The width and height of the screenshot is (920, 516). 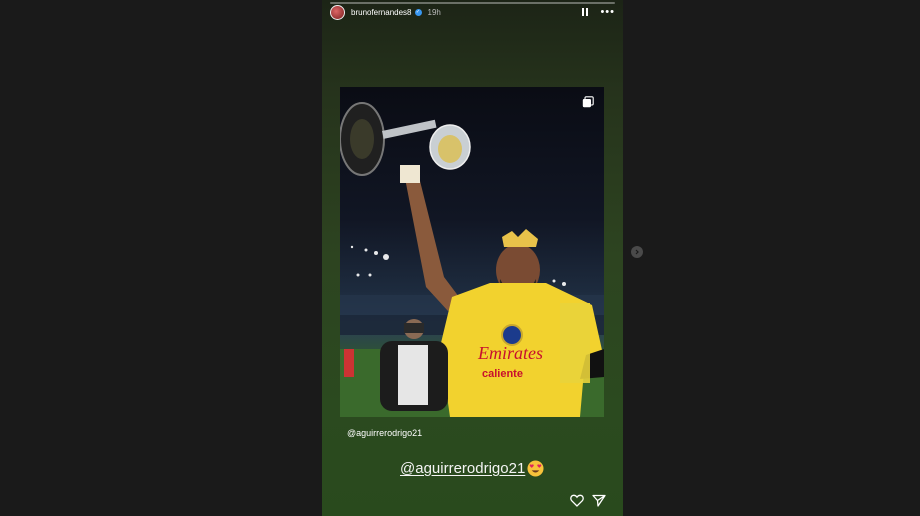 What do you see at coordinates (510, 353) in the screenshot?
I see `jersey-sponsor-1: Emirates` at bounding box center [510, 353].